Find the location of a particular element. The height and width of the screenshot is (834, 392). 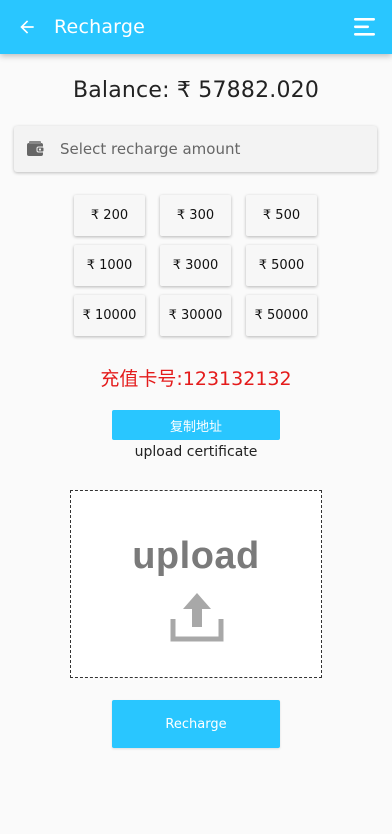

recharge-amount-placeholder: Select recharge amount is located at coordinates (150, 149).